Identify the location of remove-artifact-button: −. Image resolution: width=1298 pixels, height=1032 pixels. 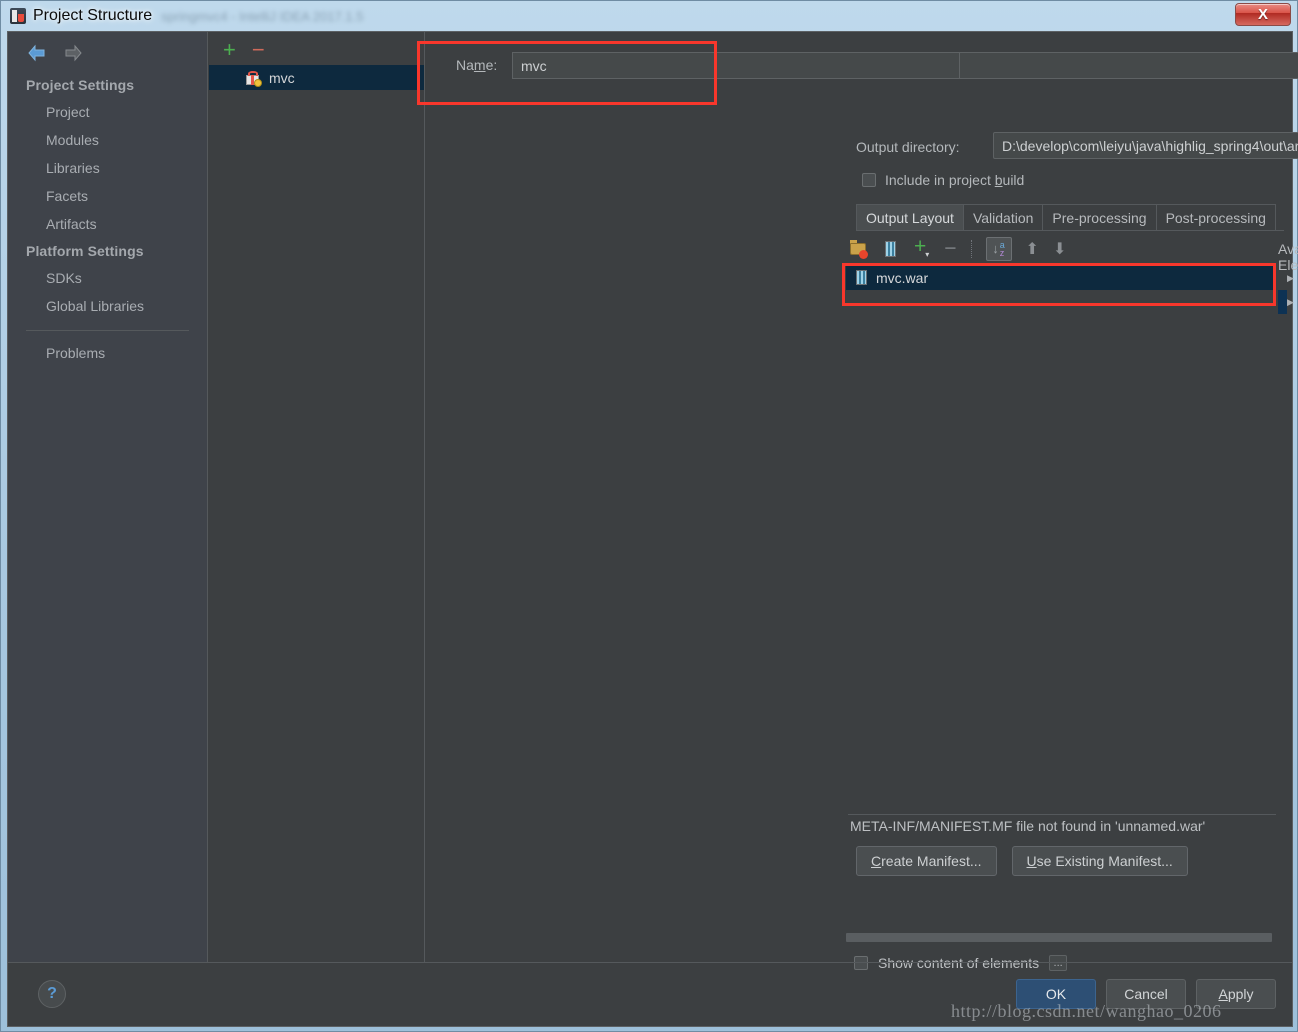
(258, 50).